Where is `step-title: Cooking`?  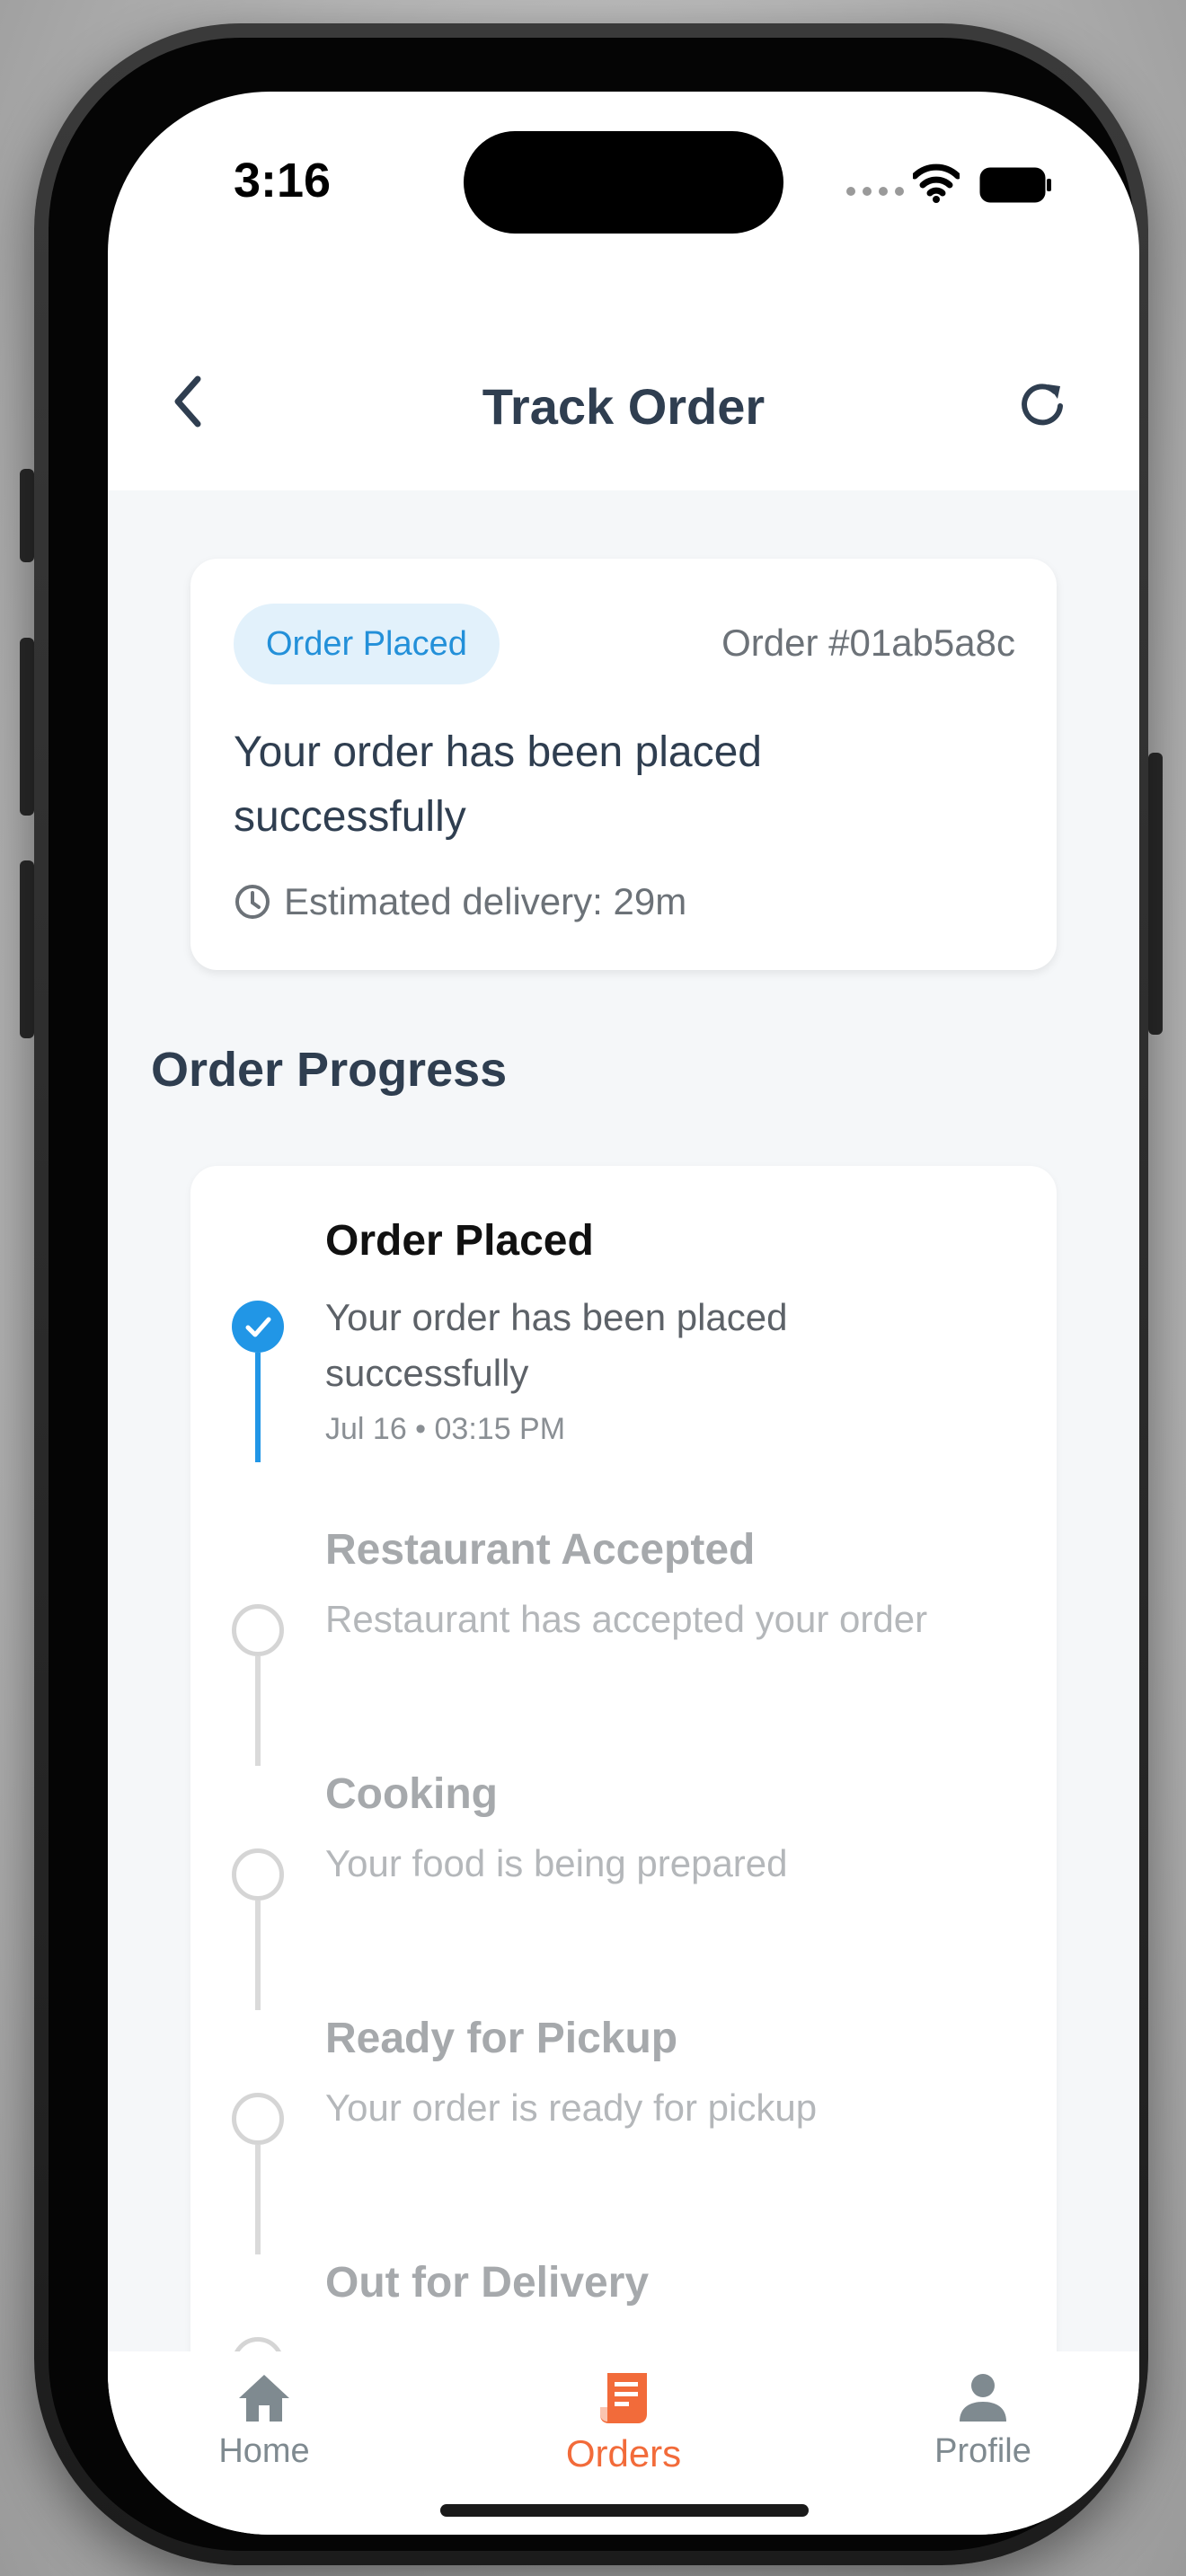
step-title: Cooking is located at coordinates (411, 1794).